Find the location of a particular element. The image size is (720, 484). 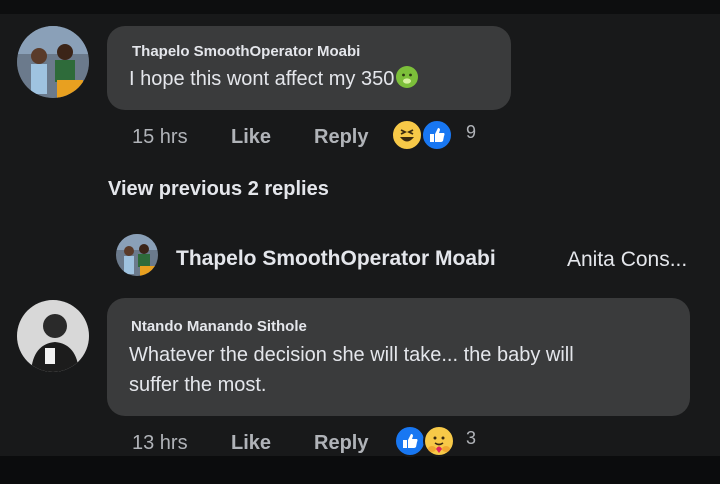

top-strip is located at coordinates (360, 7).